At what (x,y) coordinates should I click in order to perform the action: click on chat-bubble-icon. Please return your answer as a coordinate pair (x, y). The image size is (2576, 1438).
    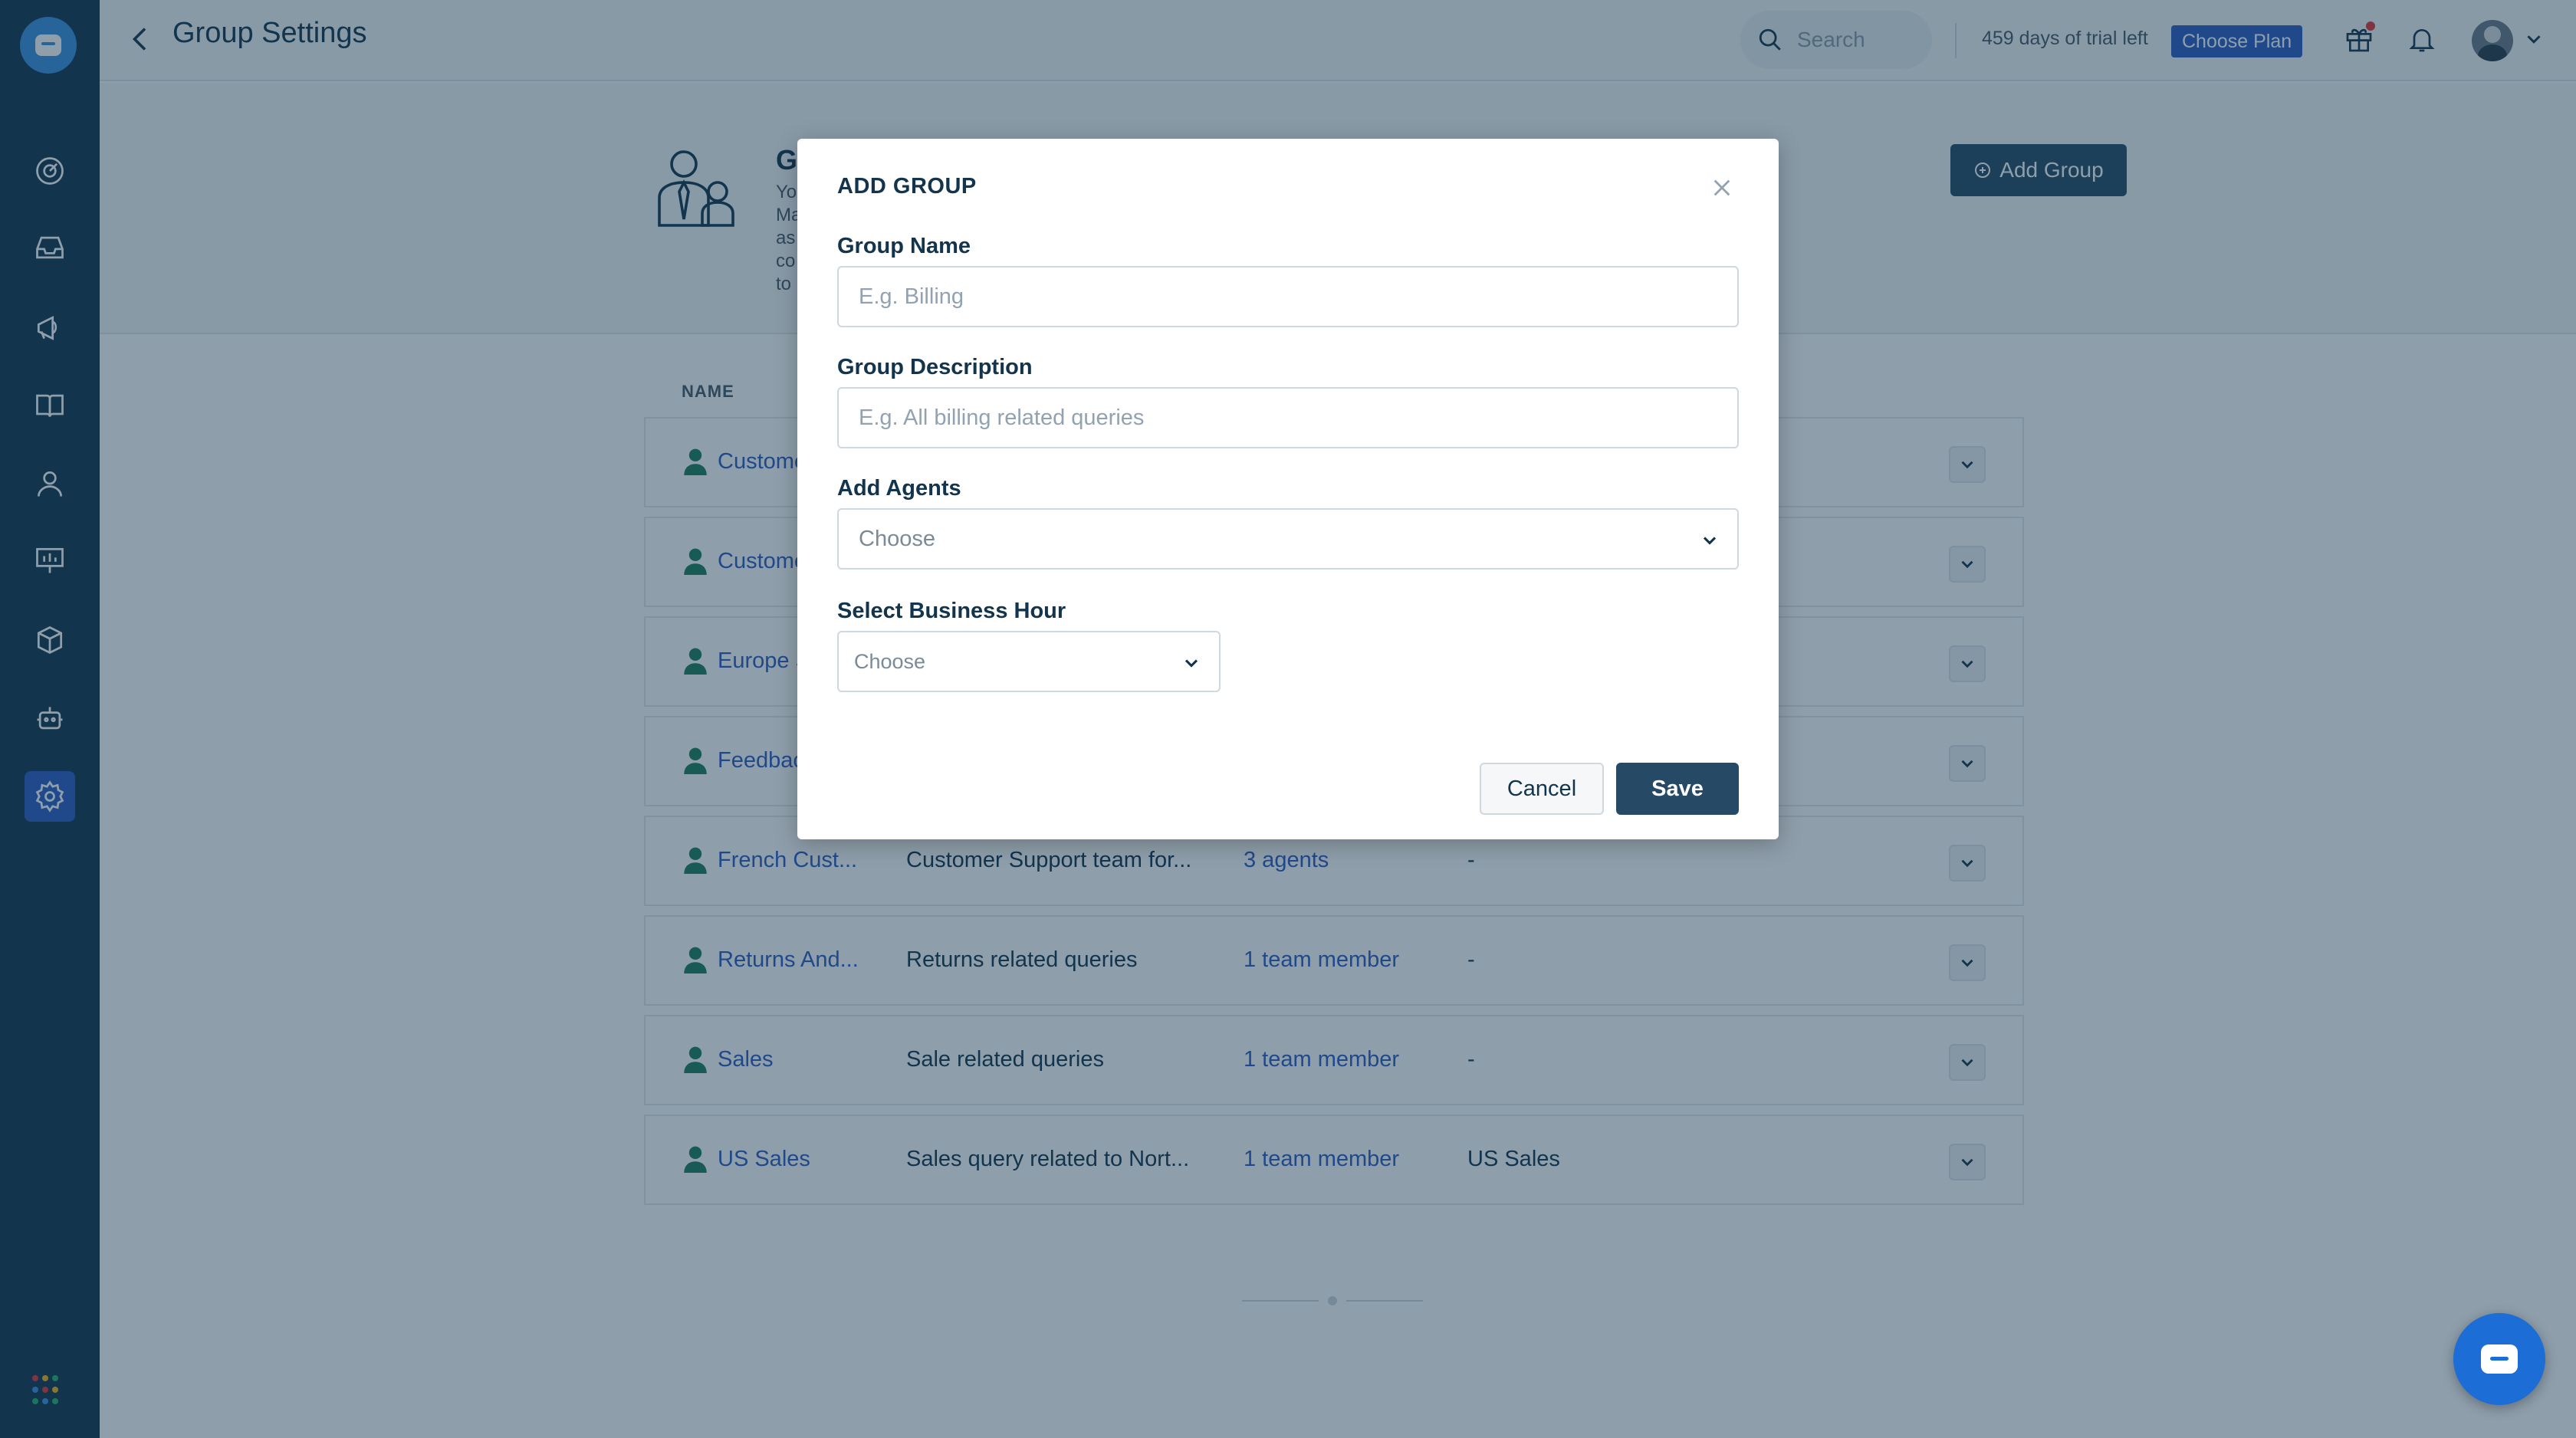
    Looking at the image, I should click on (2500, 1359).